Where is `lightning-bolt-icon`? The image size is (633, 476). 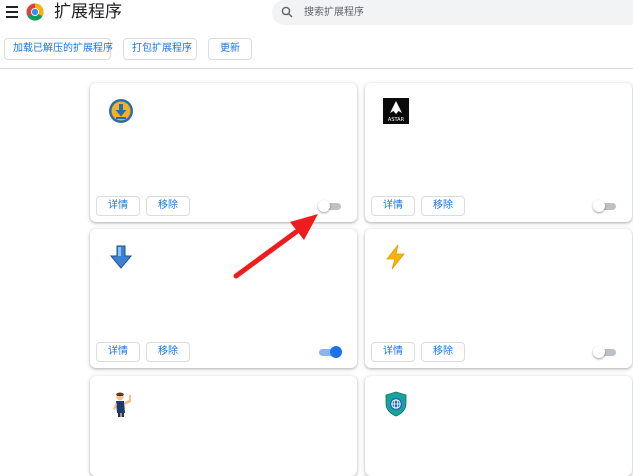 lightning-bolt-icon is located at coordinates (395, 257).